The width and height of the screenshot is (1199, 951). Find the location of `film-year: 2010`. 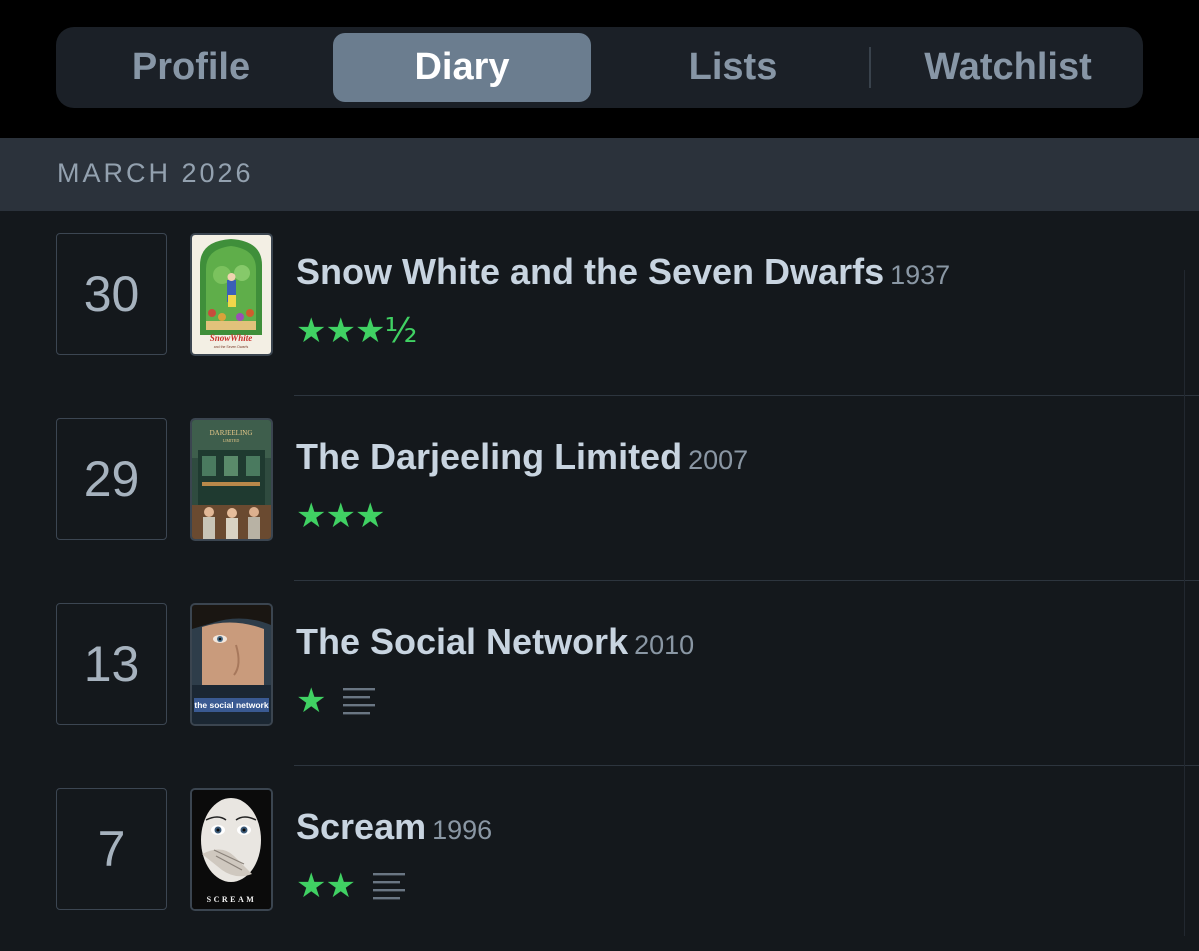

film-year: 2010 is located at coordinates (664, 645).